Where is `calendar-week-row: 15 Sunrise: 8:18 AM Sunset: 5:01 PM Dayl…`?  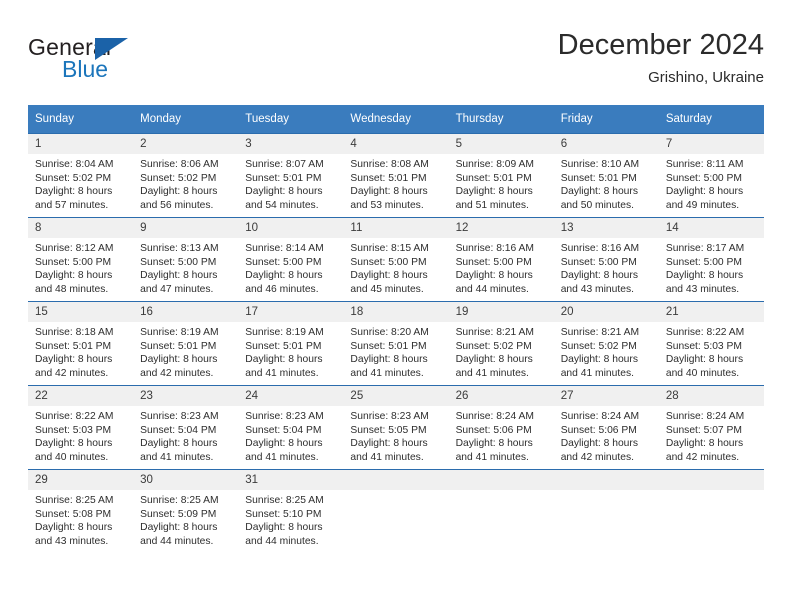
calendar-week-row: 15 Sunrise: 8:18 AM Sunset: 5:01 PM Dayl… is located at coordinates (396, 343).